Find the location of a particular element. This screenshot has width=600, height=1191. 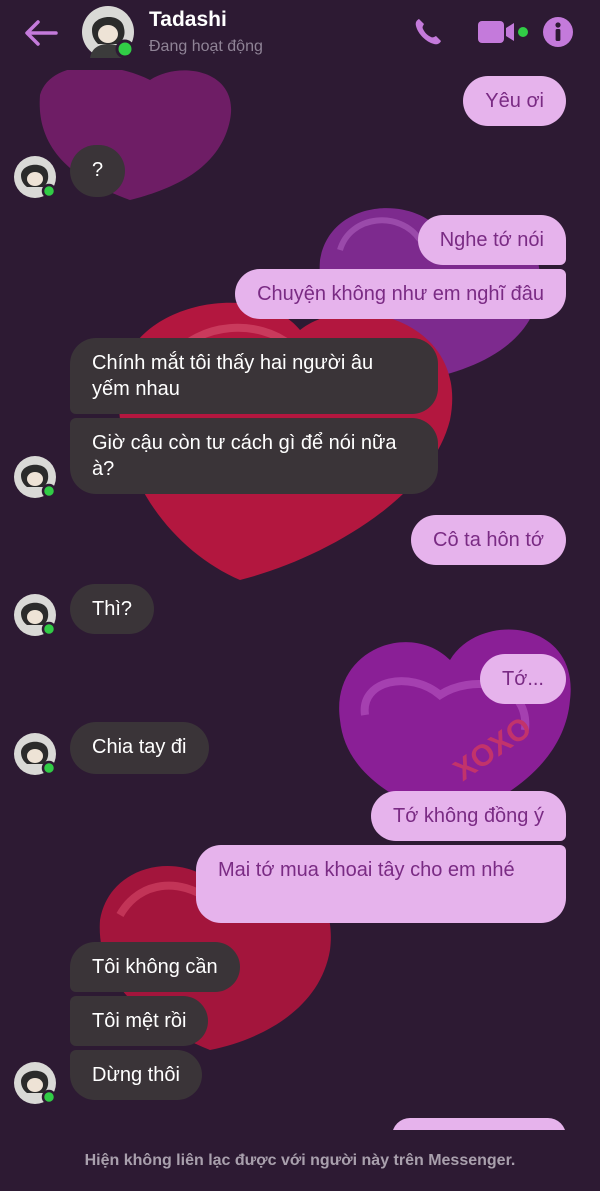

contact-name: Tadashi is located at coordinates (188, 19).